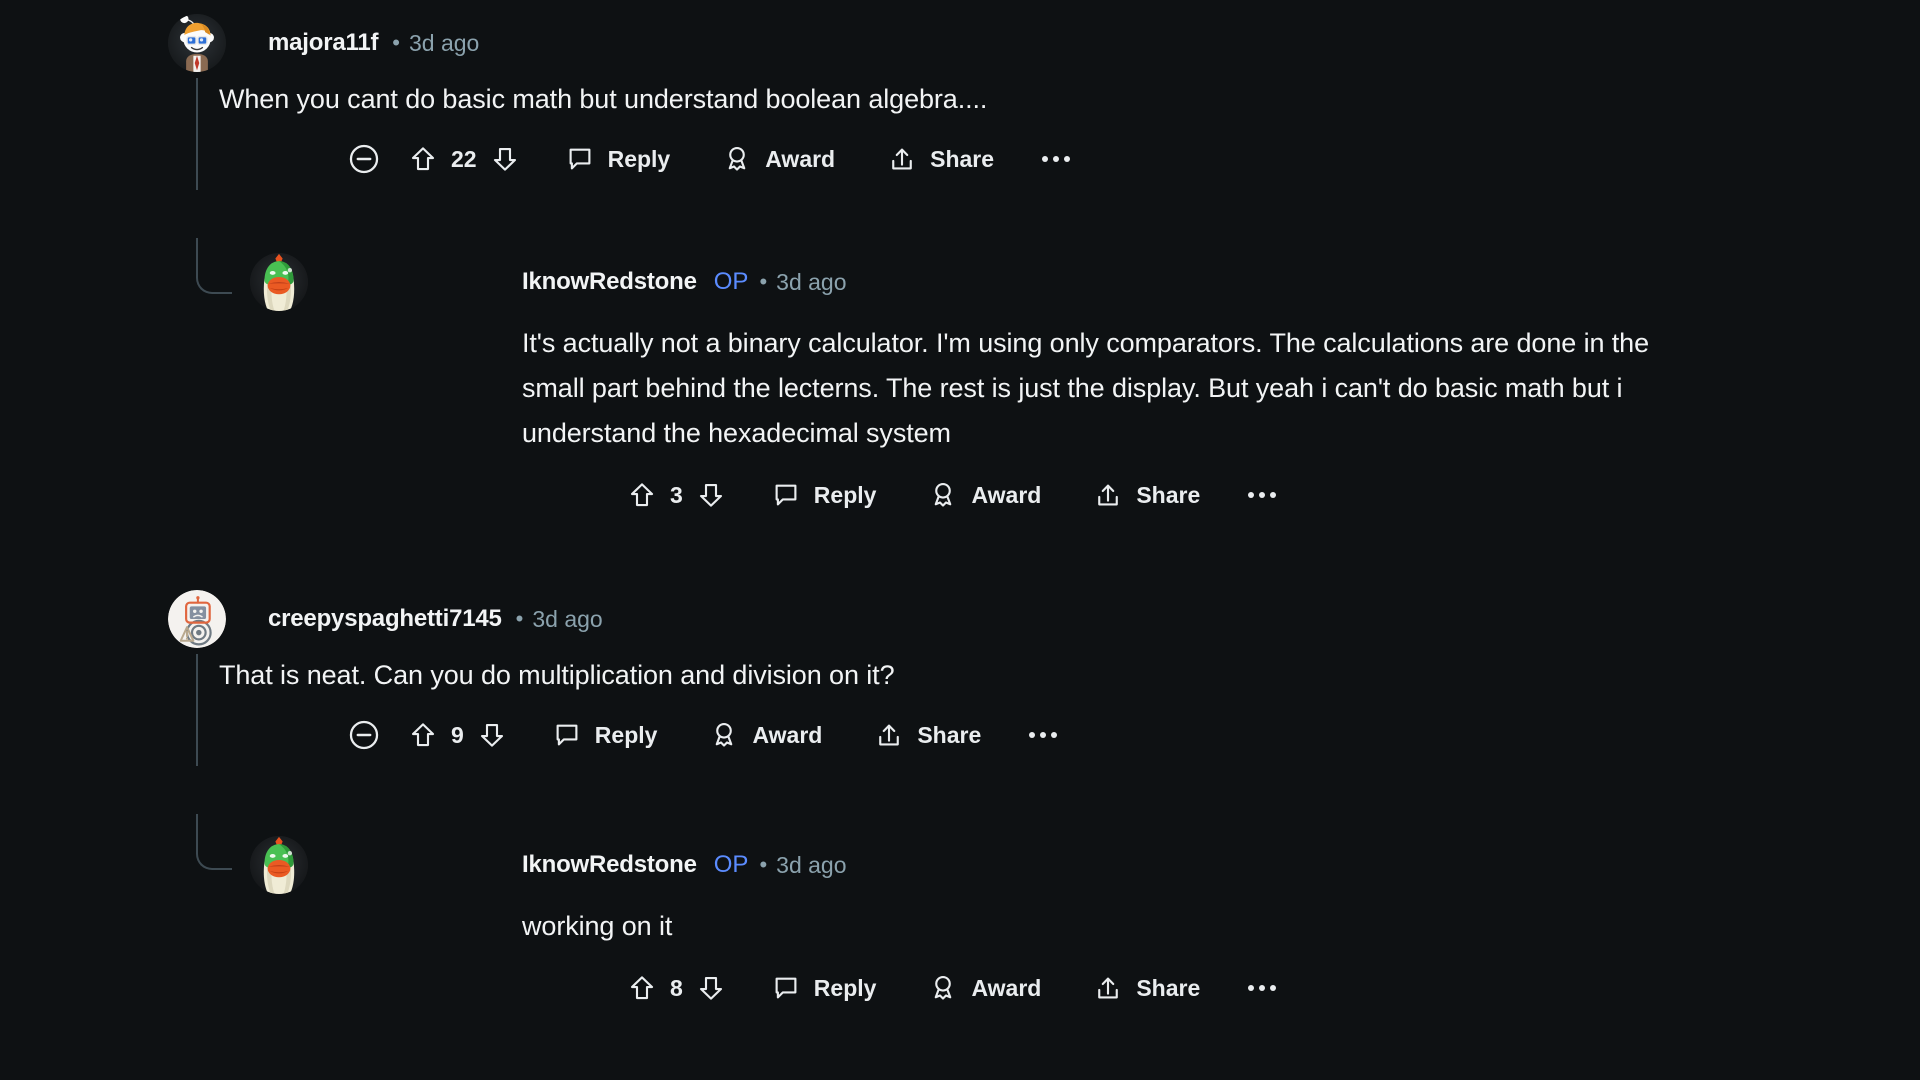 The height and width of the screenshot is (1080, 1920). I want to click on avatar-image-creepyspaghetti7145, so click(197, 619).